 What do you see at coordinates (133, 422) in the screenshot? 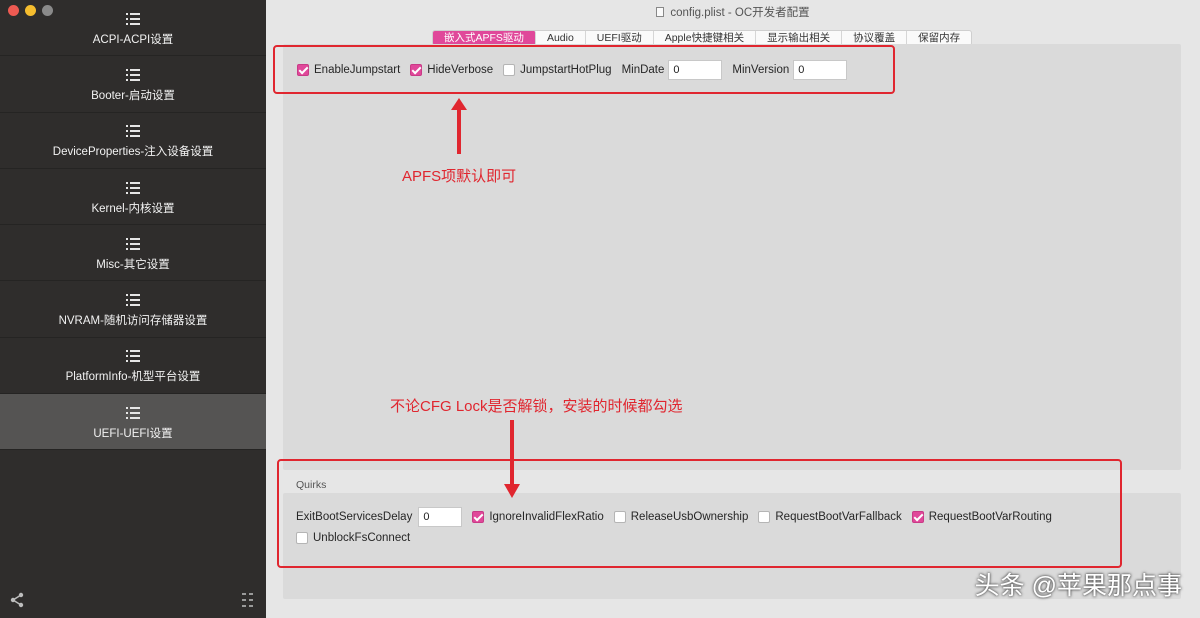
I see `sidebar-item-uefi: UEFI-UEFI设置` at bounding box center [133, 422].